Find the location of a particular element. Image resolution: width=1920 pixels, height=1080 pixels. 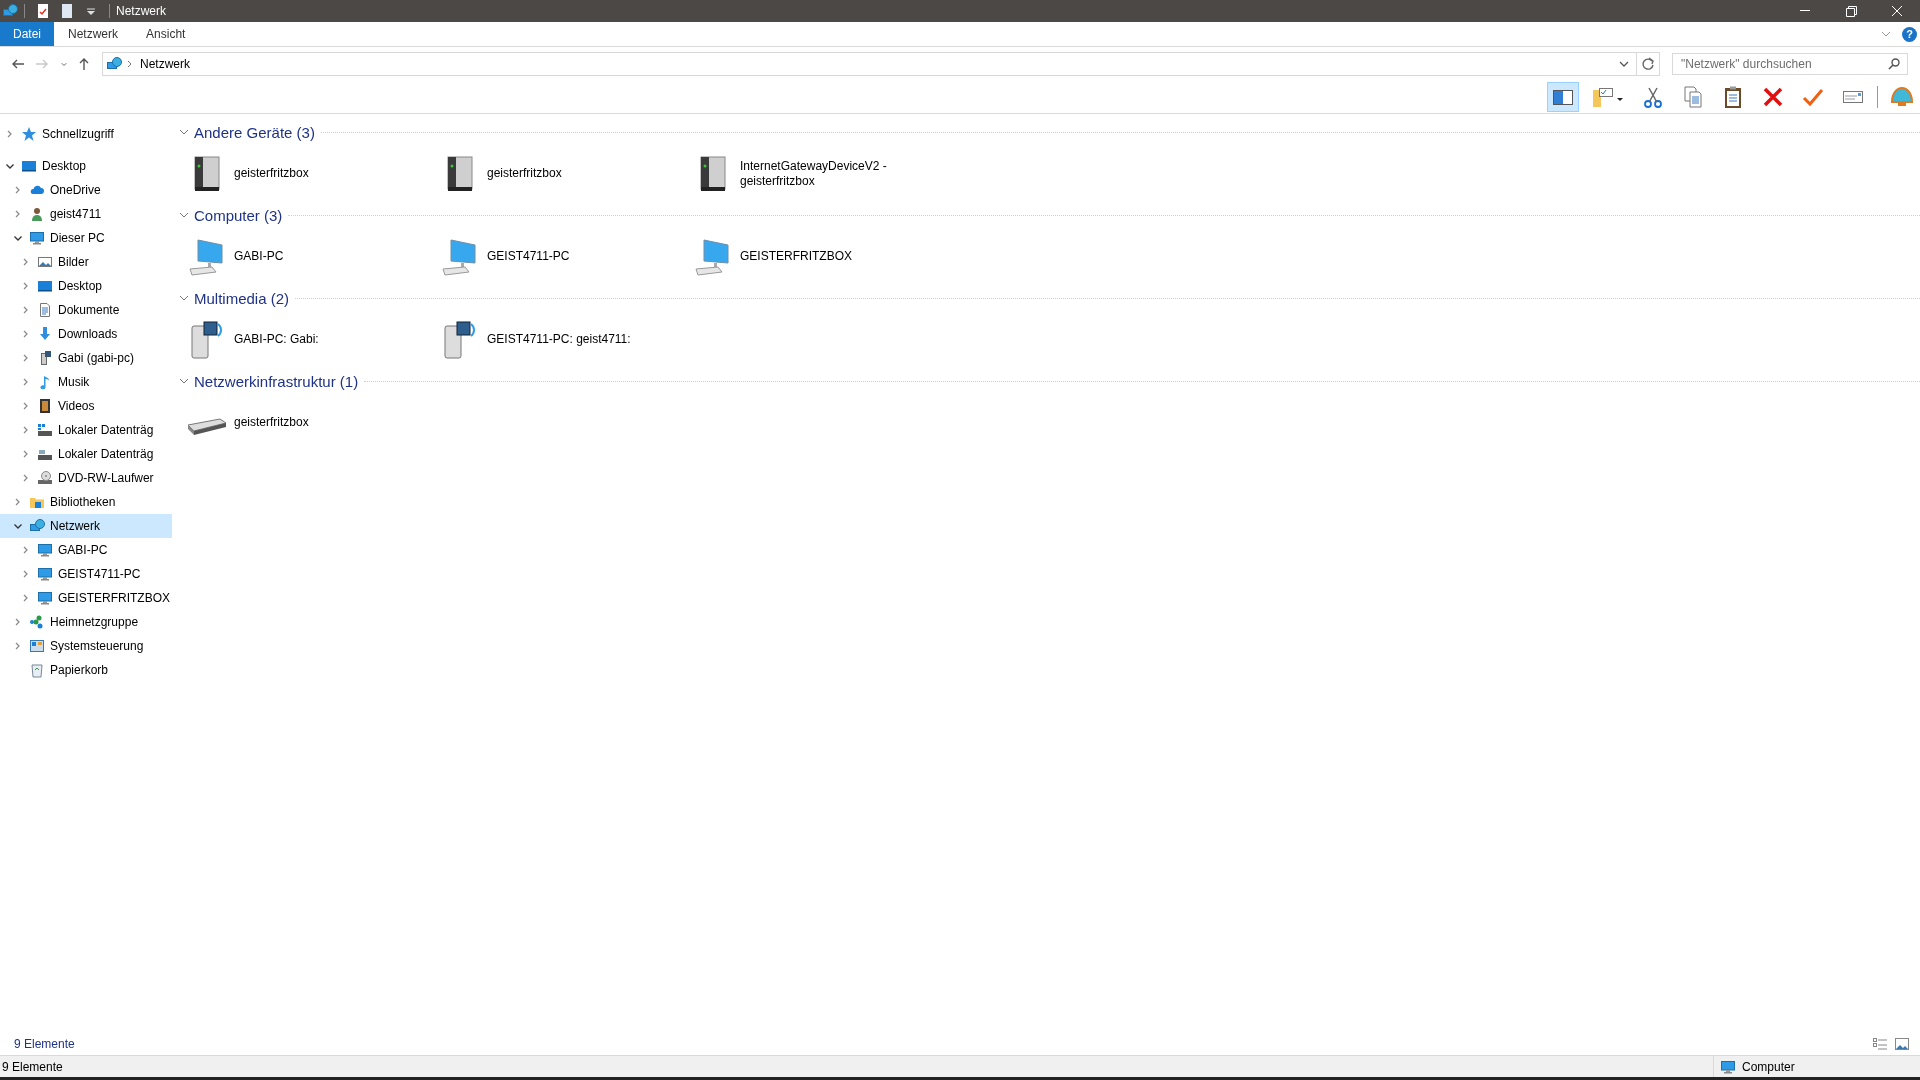

folder-options-icon is located at coordinates (1608, 97).